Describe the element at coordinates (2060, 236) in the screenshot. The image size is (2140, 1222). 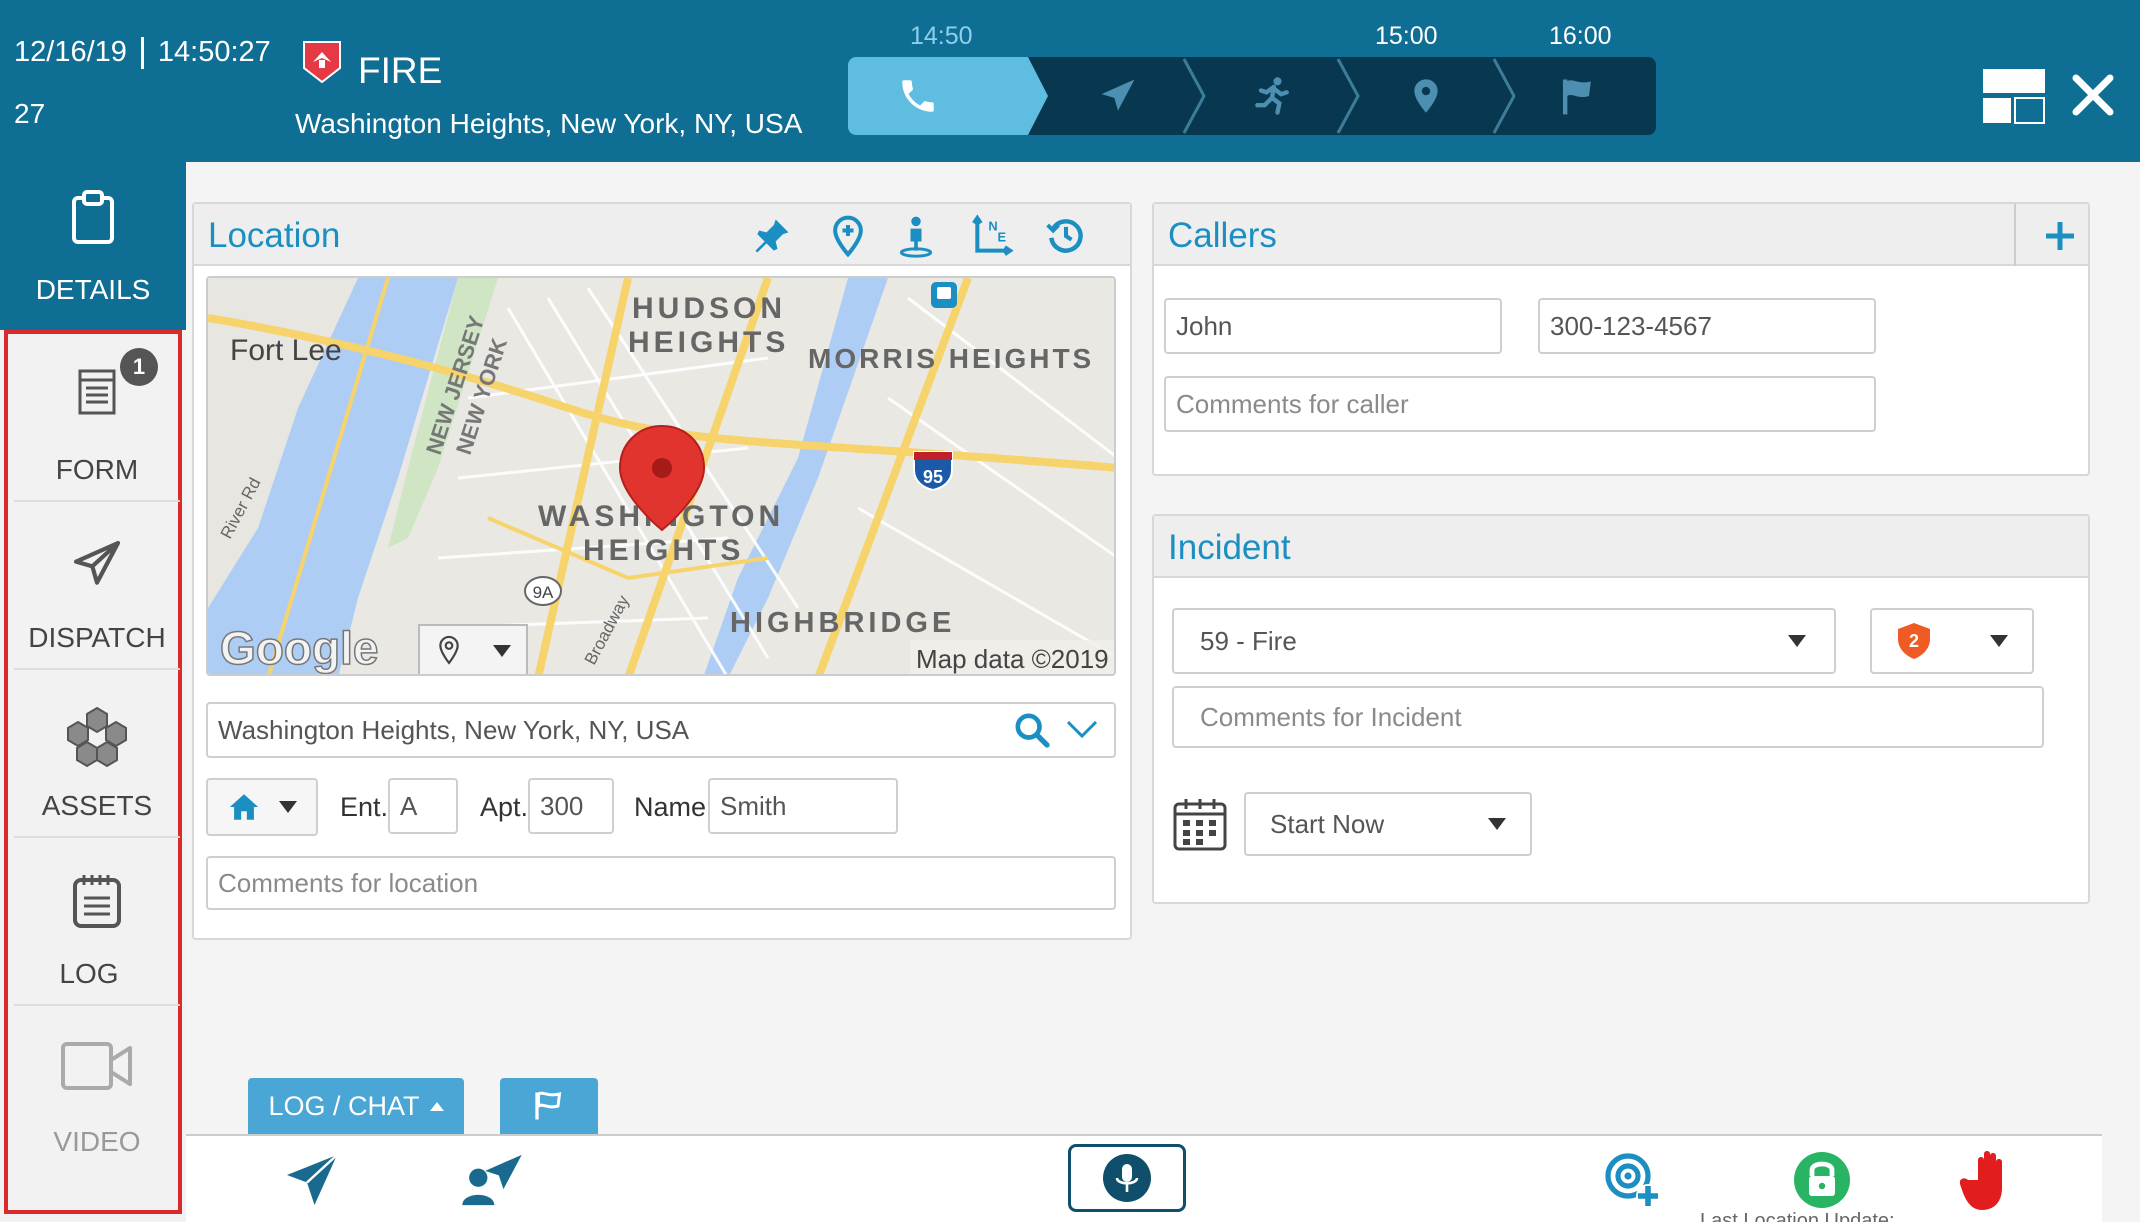
I see `add-caller-plus-icon` at that location.